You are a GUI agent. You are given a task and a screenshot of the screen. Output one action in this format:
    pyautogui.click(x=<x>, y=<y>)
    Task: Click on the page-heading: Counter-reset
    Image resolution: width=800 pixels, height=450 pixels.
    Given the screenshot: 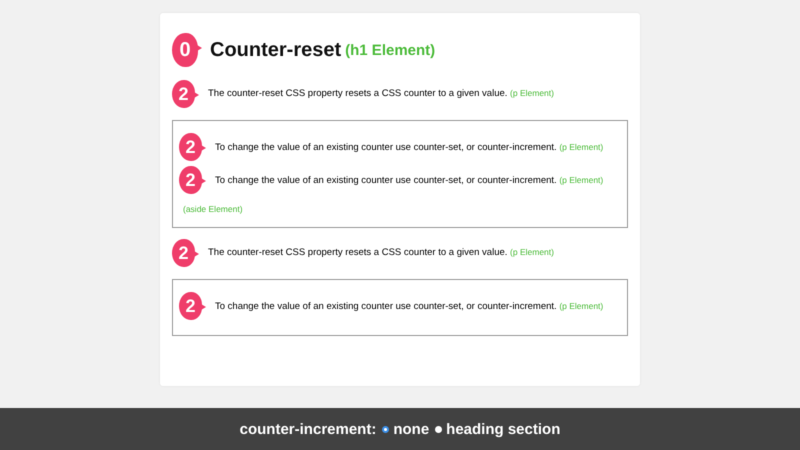 What is the action you would take?
    pyautogui.click(x=276, y=50)
    